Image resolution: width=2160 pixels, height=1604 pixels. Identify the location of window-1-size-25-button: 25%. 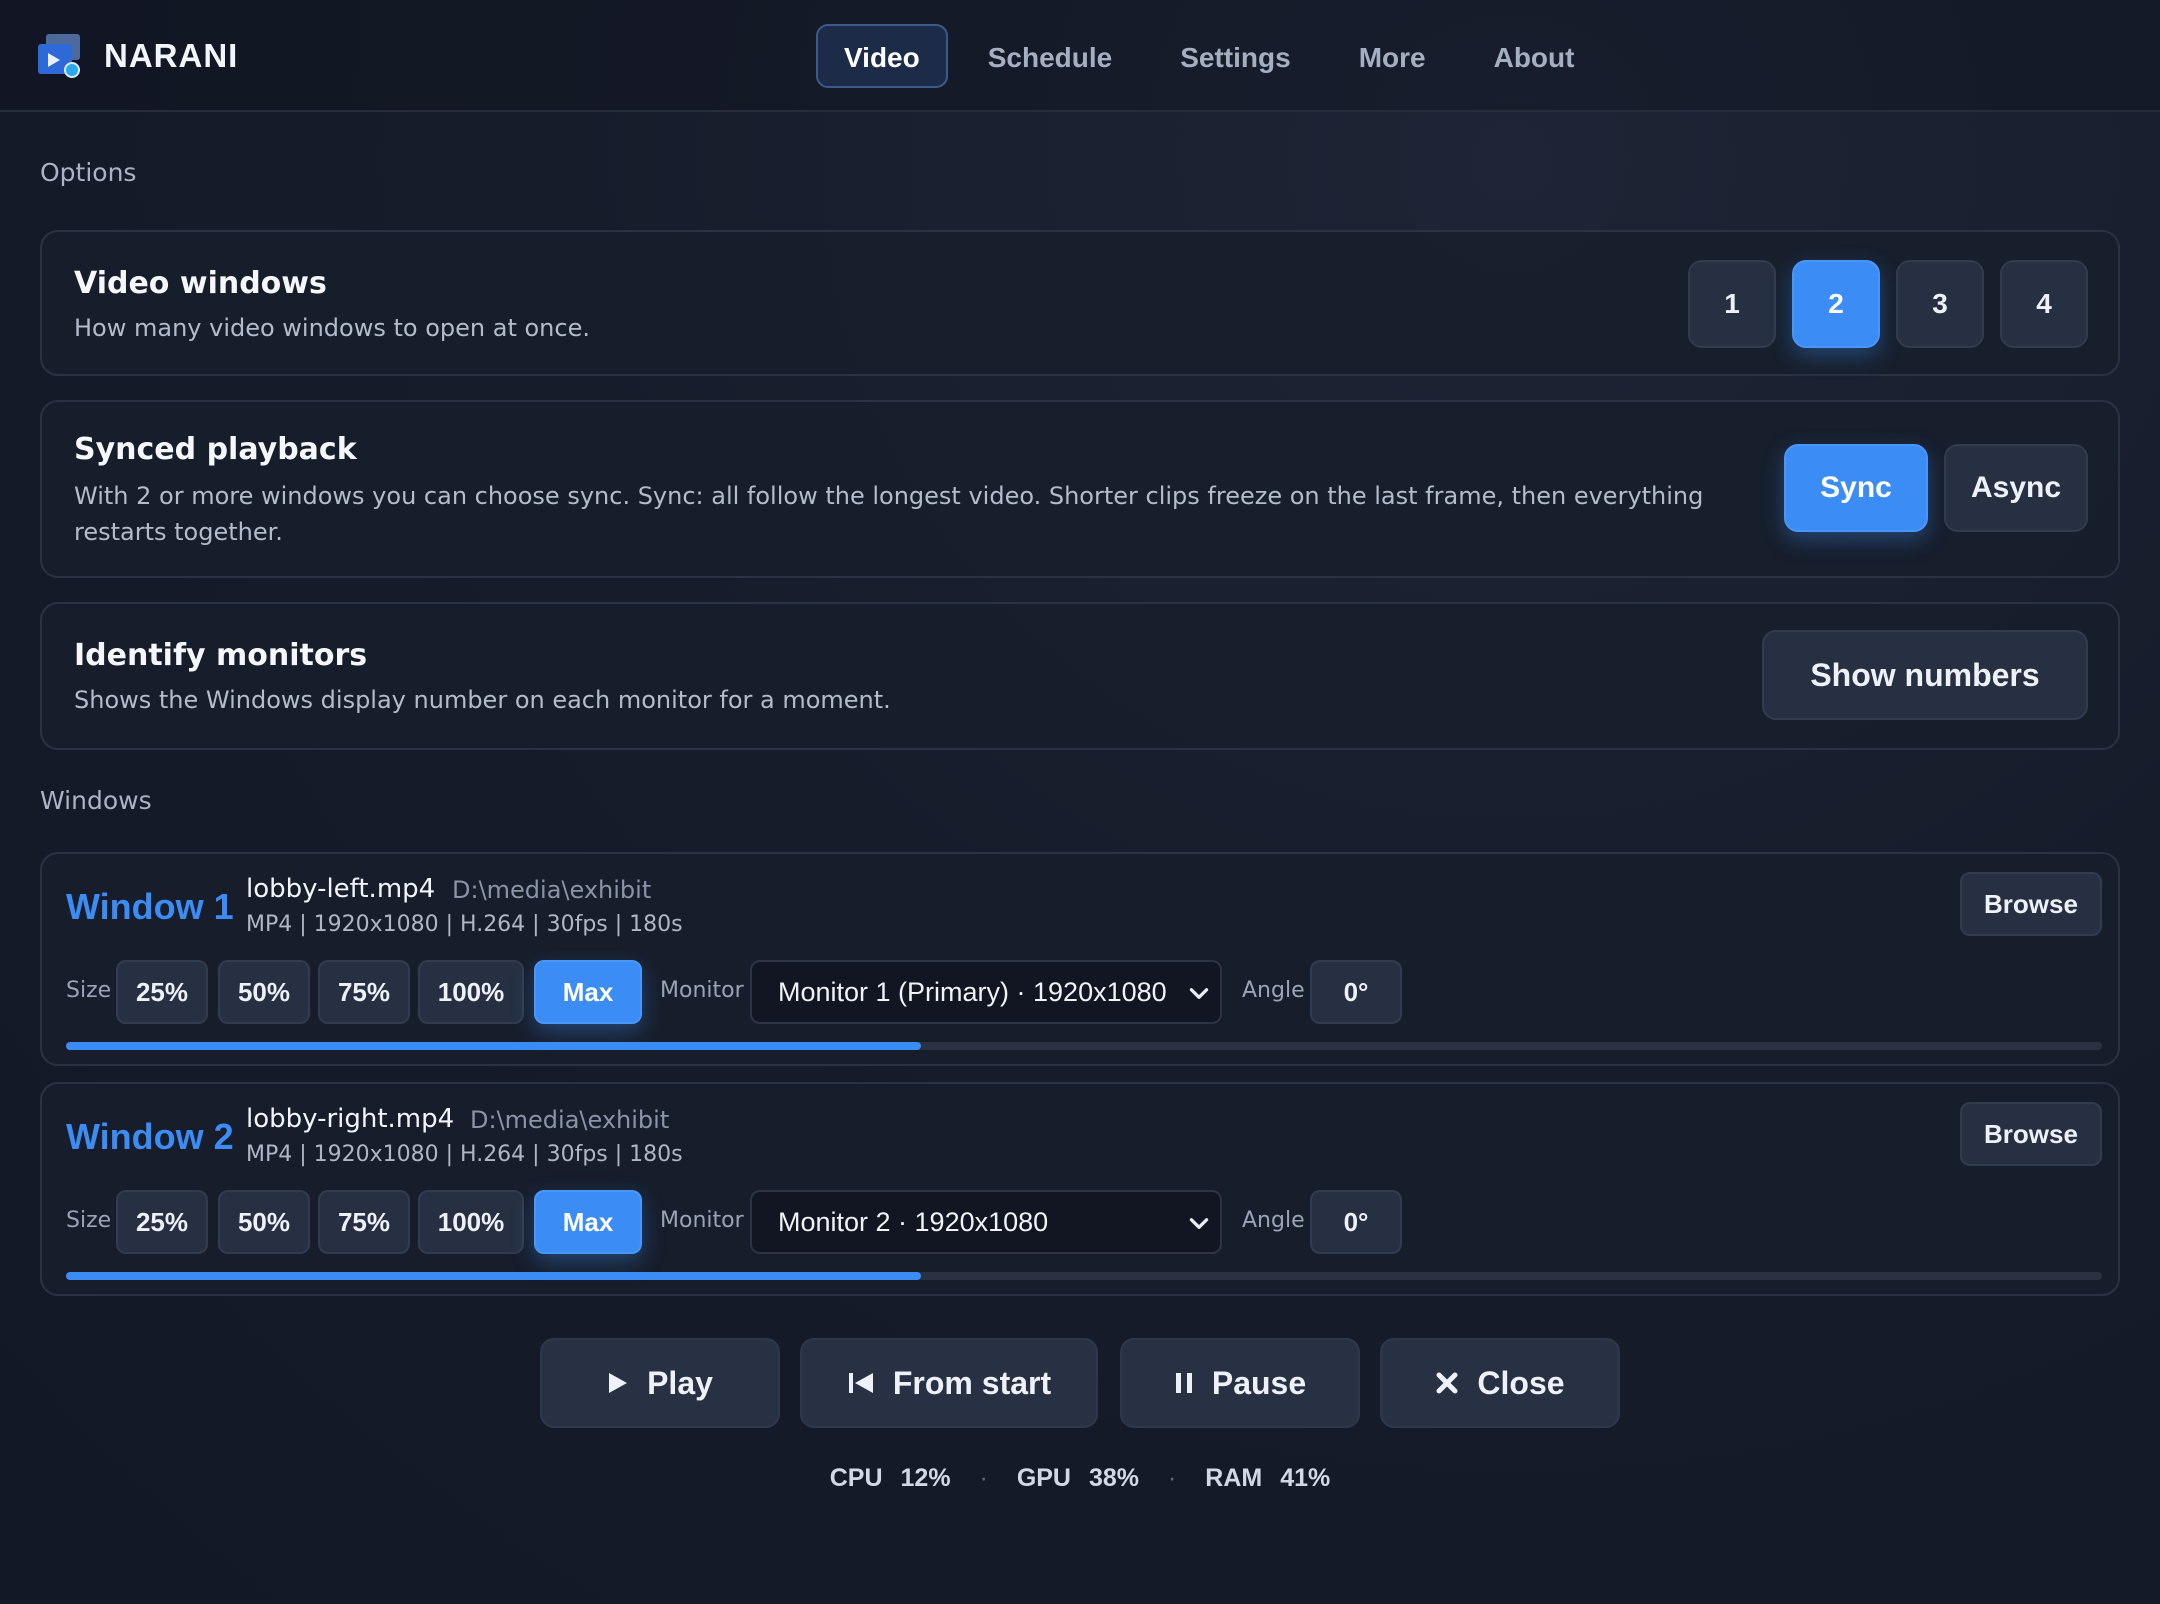
(162, 992).